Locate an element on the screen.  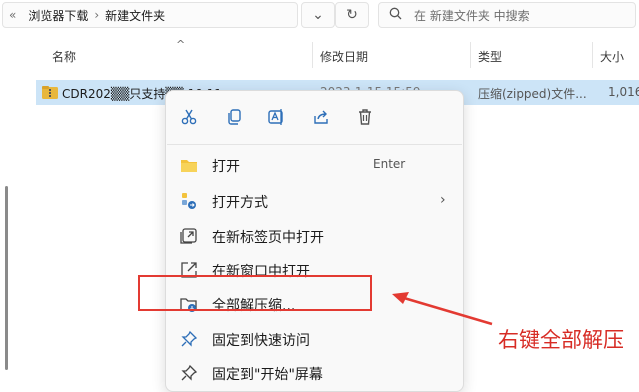
annotation-text: 右键全部解压 is located at coordinates (561, 340).